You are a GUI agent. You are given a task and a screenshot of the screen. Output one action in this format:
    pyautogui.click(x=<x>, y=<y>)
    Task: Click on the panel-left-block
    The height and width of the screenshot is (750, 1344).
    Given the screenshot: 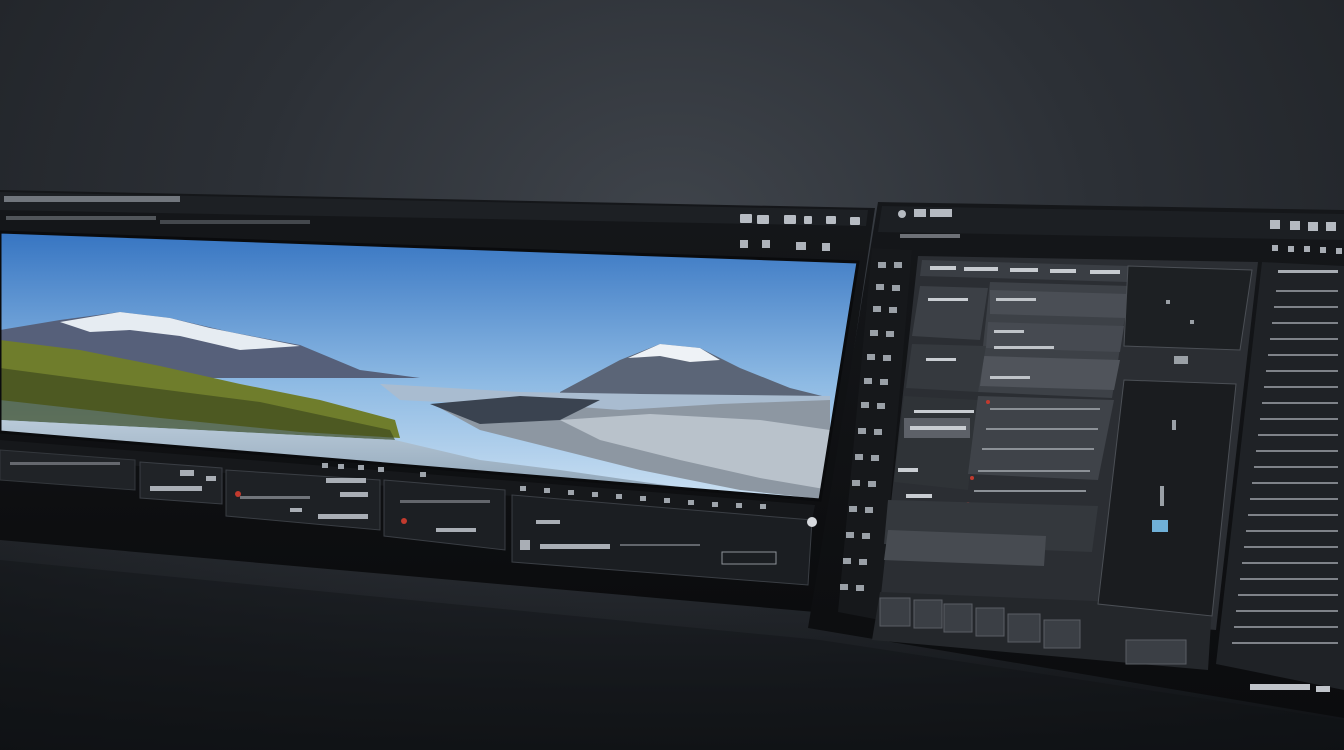 What is the action you would take?
    pyautogui.click(x=950, y=313)
    